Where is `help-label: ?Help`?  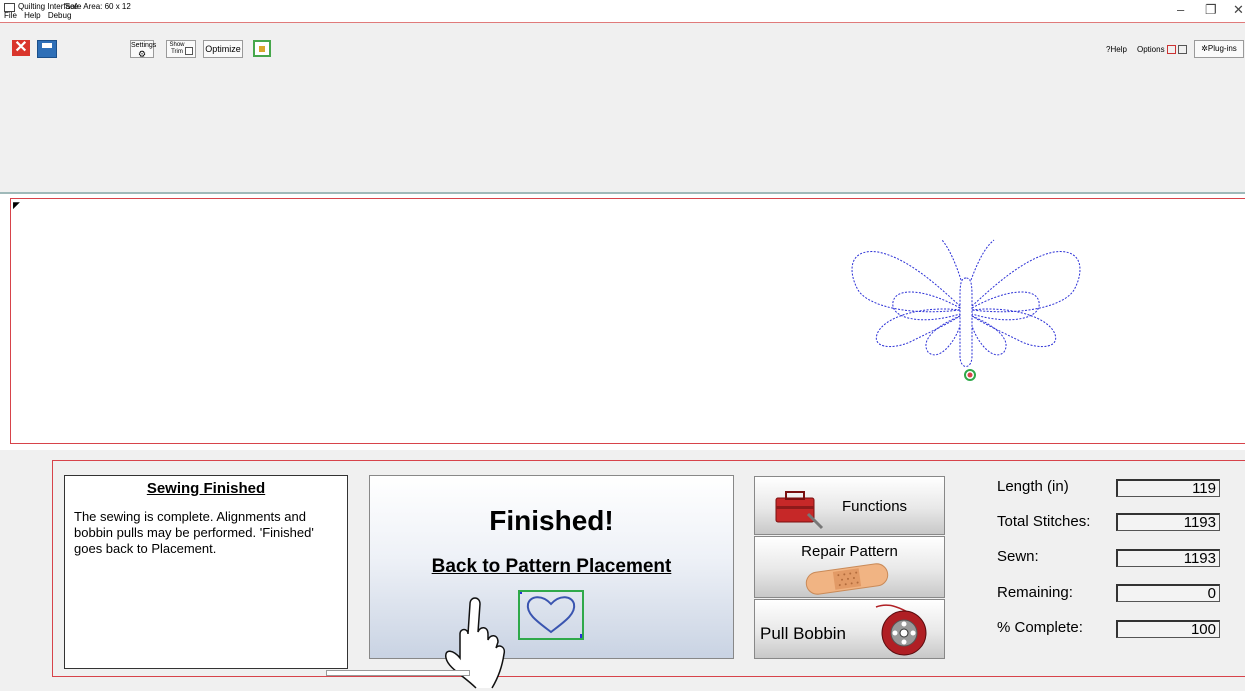 help-label: ?Help is located at coordinates (1116, 49).